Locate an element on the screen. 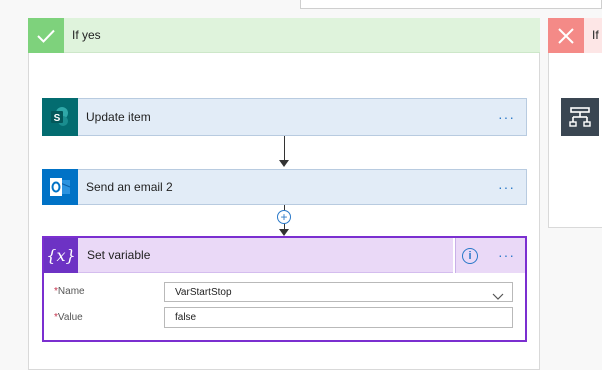  sharepoint-icon: S is located at coordinates (60, 117).